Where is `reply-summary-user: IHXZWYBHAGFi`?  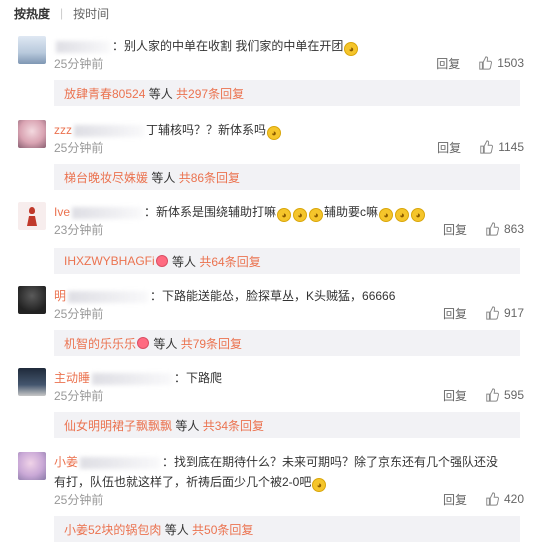
reply-summary-user: IHXZWYBHAGFi is located at coordinates (109, 261).